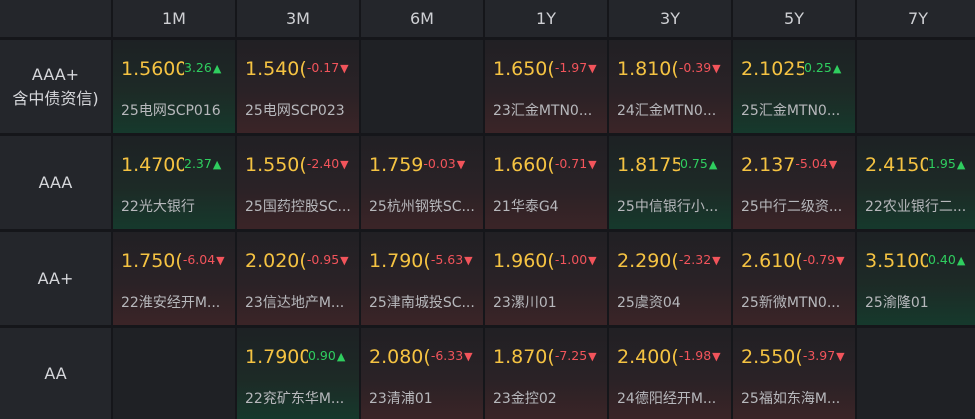  Describe the element at coordinates (700, 260) in the screenshot. I see `change-value: -2.32▼` at that location.